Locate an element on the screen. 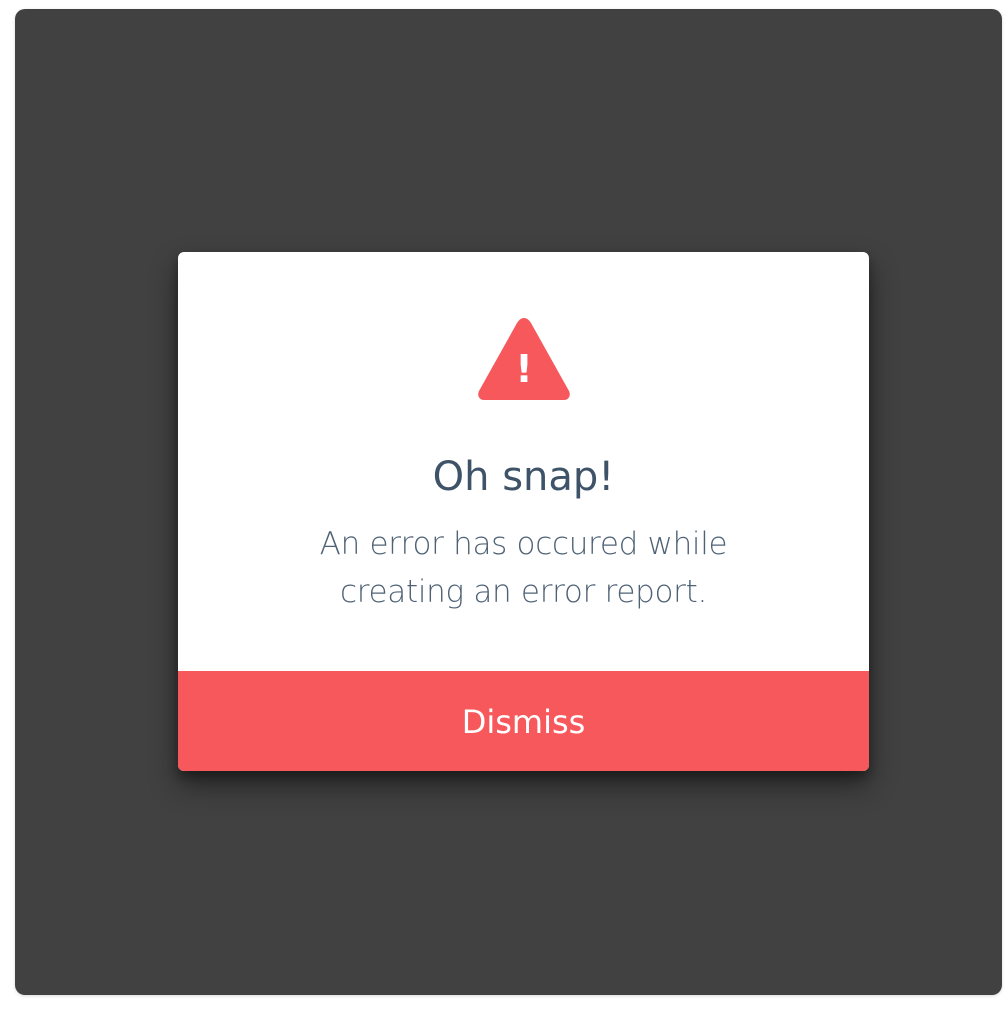 The height and width of the screenshot is (1009, 1006). warning-triangle-svg: ! is located at coordinates (524, 359).